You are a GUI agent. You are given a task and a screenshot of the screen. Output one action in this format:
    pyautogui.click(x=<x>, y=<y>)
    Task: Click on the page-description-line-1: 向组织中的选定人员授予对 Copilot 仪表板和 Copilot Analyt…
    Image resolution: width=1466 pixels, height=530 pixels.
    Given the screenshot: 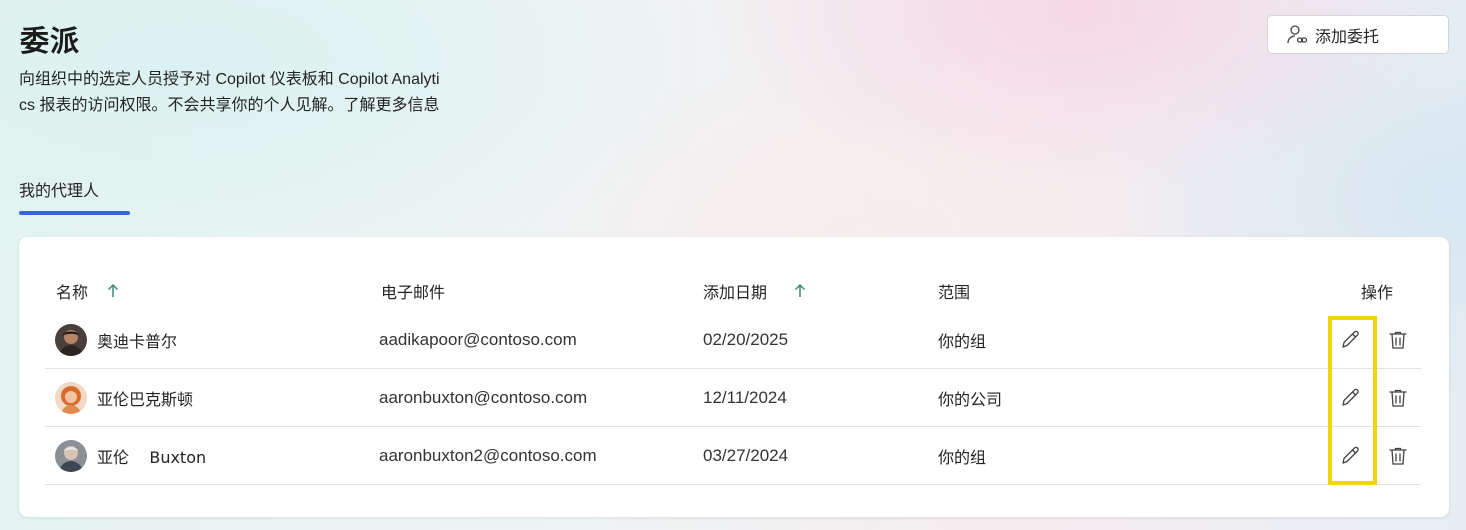 What is the action you would take?
    pyautogui.click(x=229, y=79)
    